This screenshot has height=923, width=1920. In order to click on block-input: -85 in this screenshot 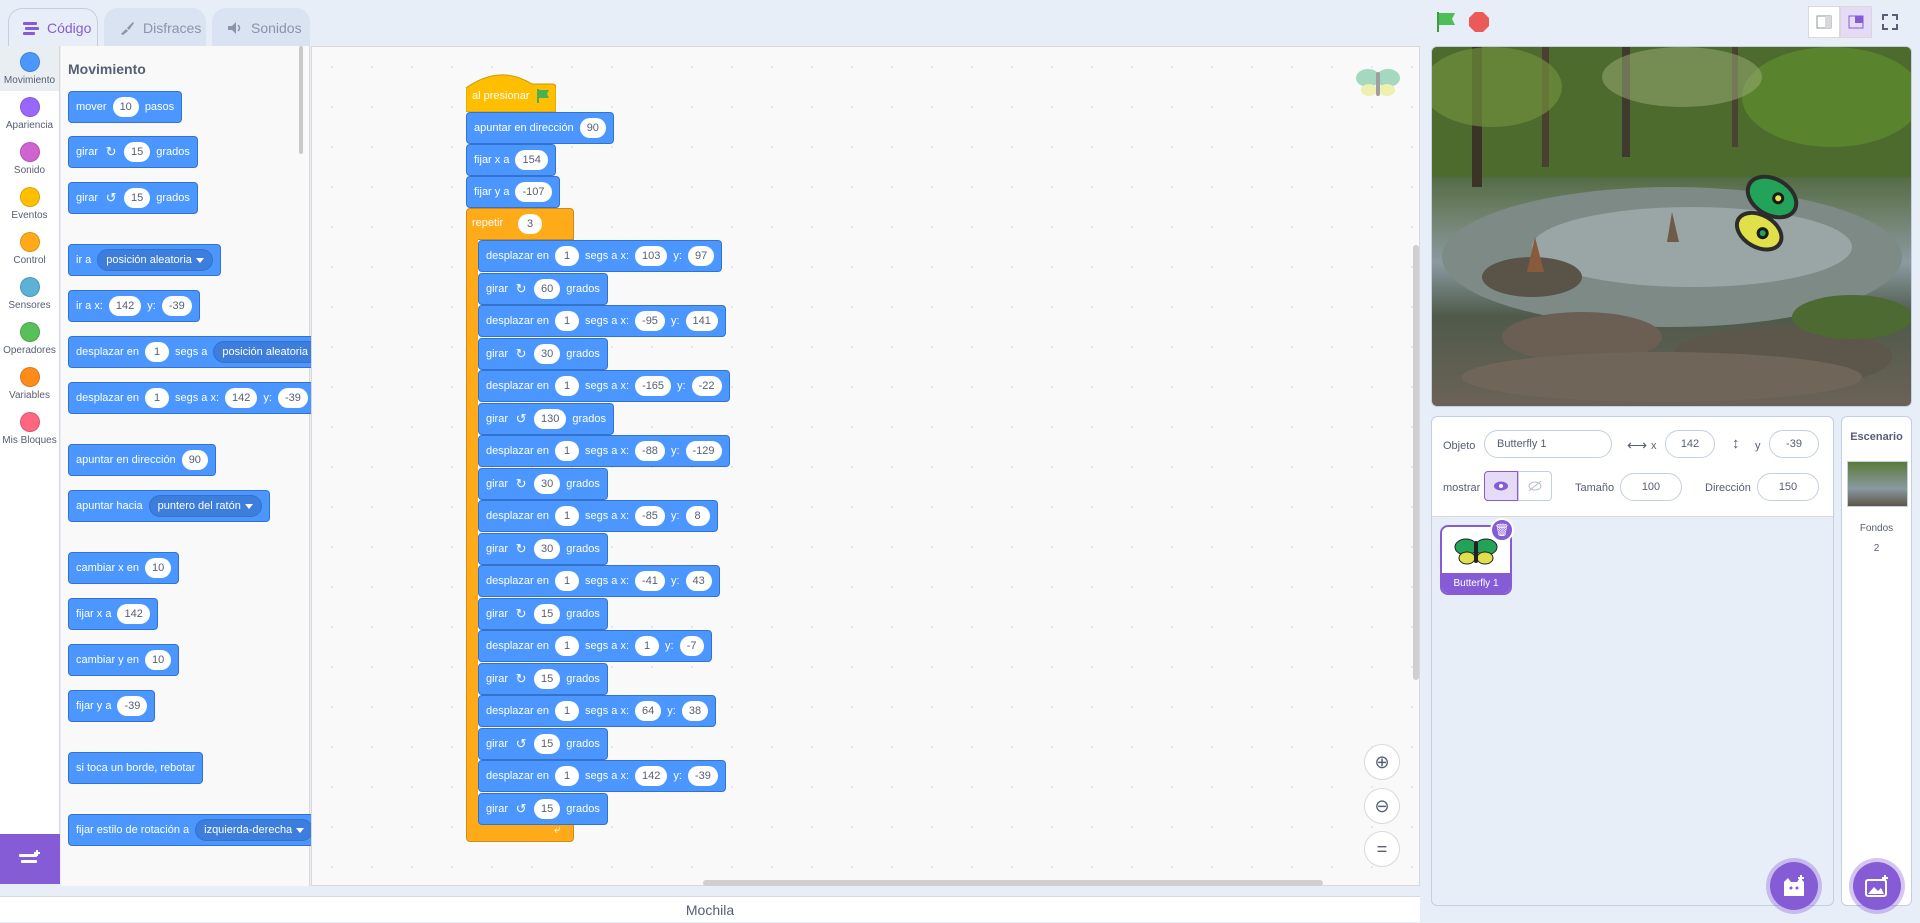, I will do `click(650, 516)`.